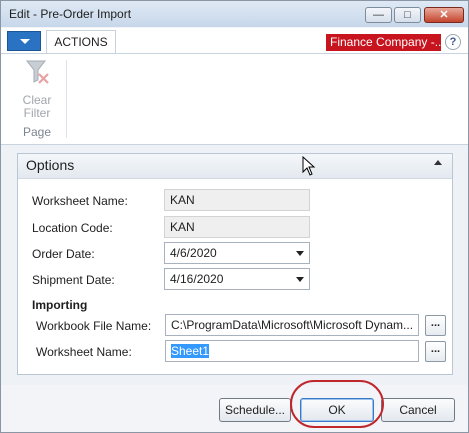  I want to click on window-title: Edit - Pre-Order Import, so click(70, 14).